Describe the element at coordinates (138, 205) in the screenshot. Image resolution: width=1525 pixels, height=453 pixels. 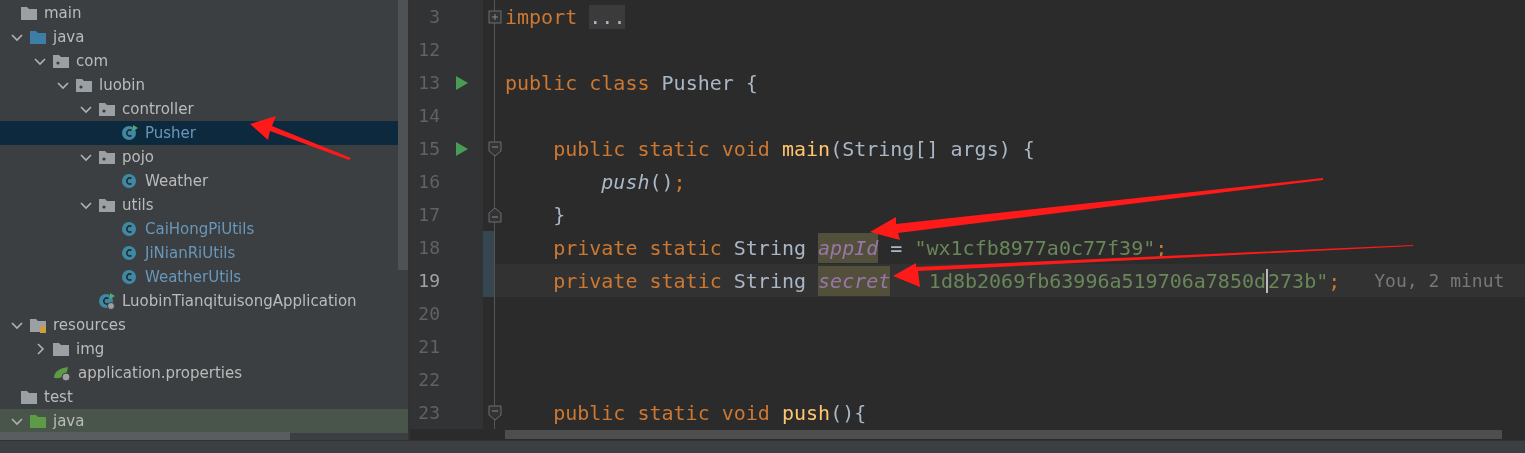
I see `tree-item: utils` at that location.